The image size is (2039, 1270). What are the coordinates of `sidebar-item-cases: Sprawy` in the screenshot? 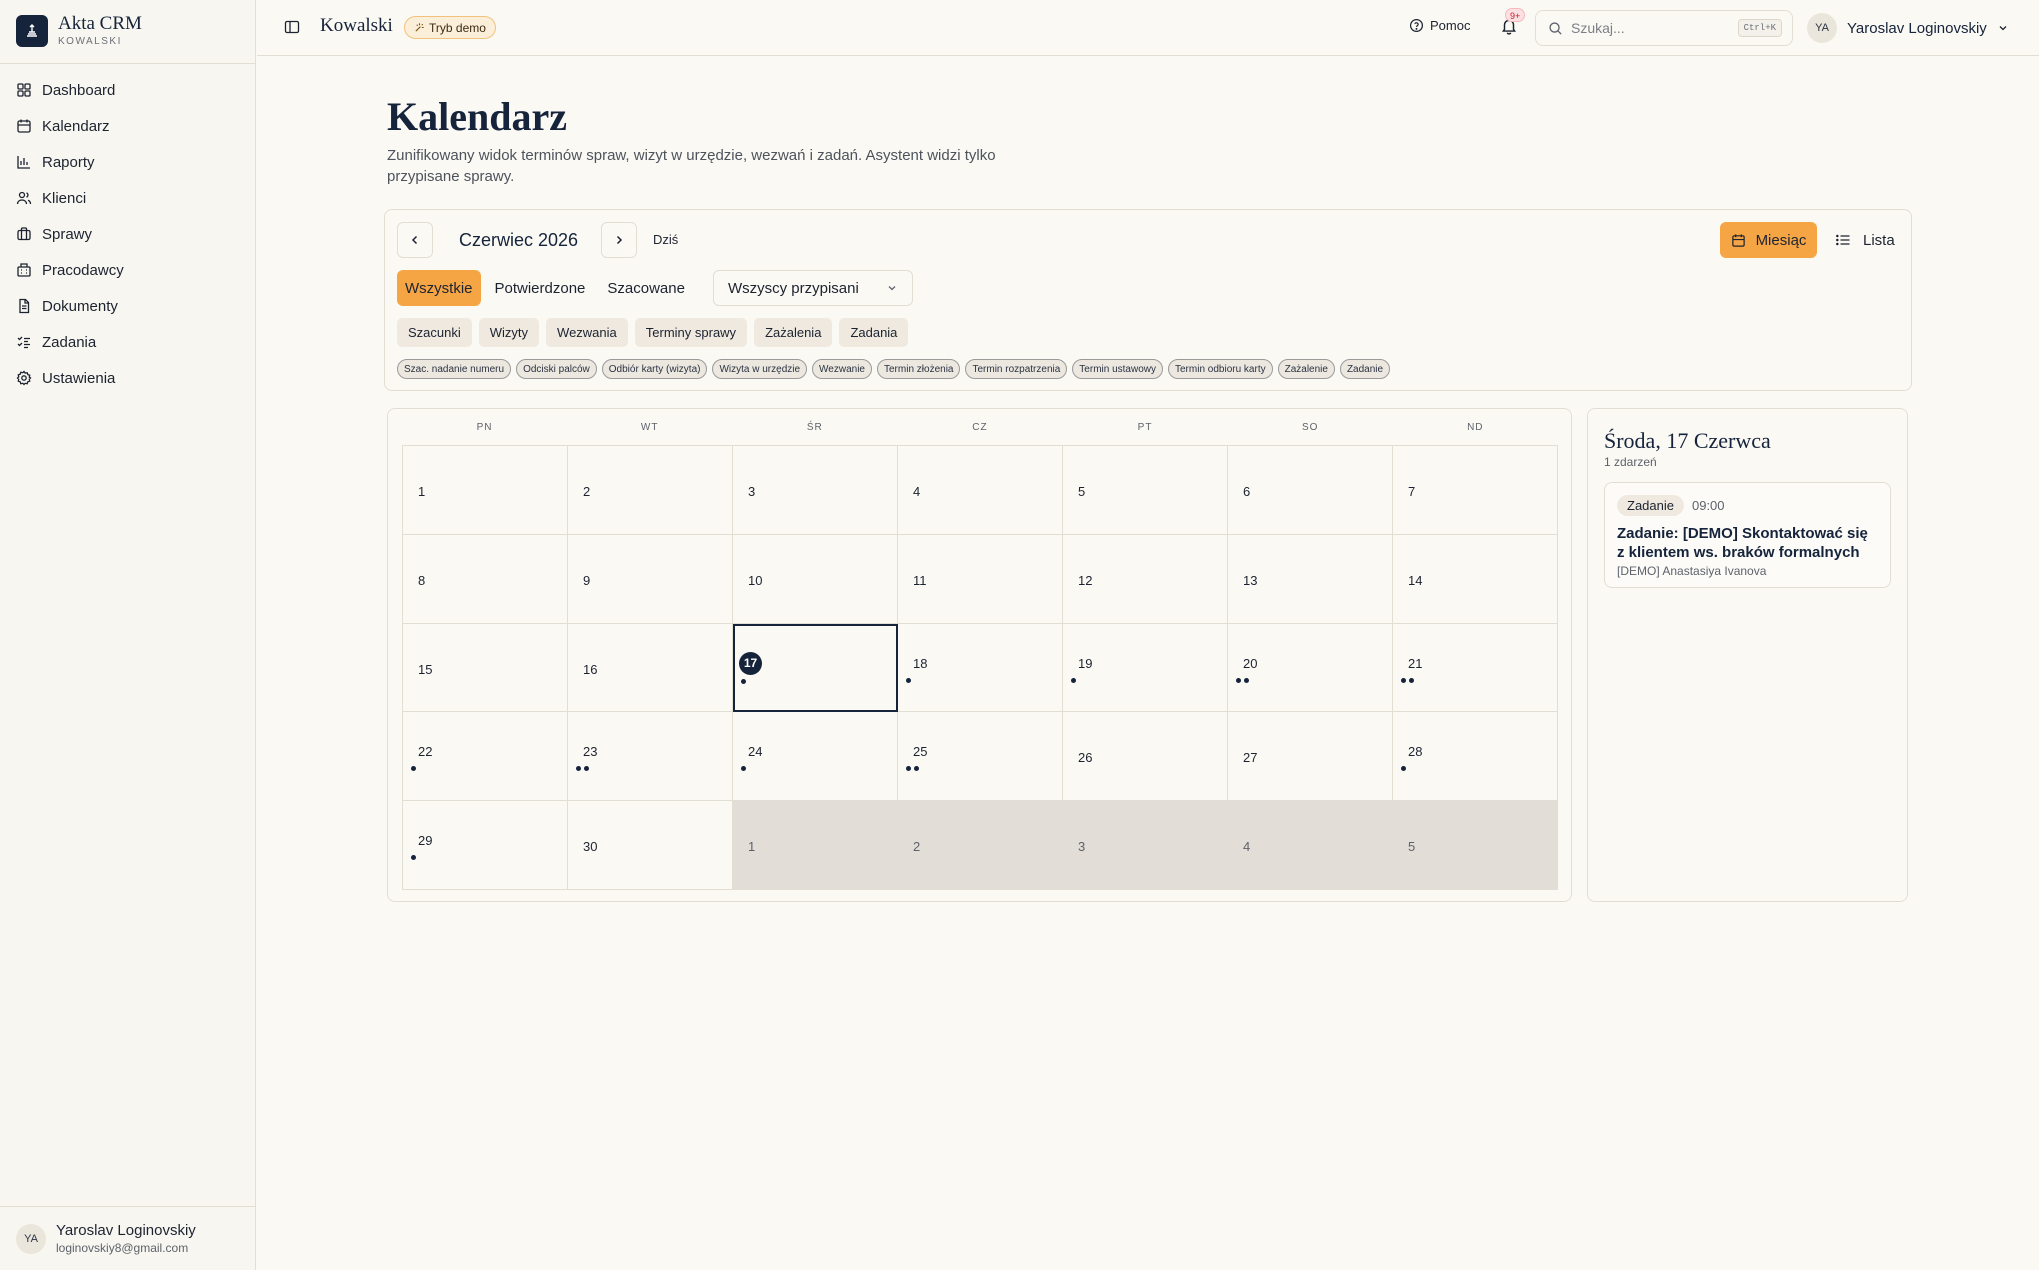 It's located at (128, 234).